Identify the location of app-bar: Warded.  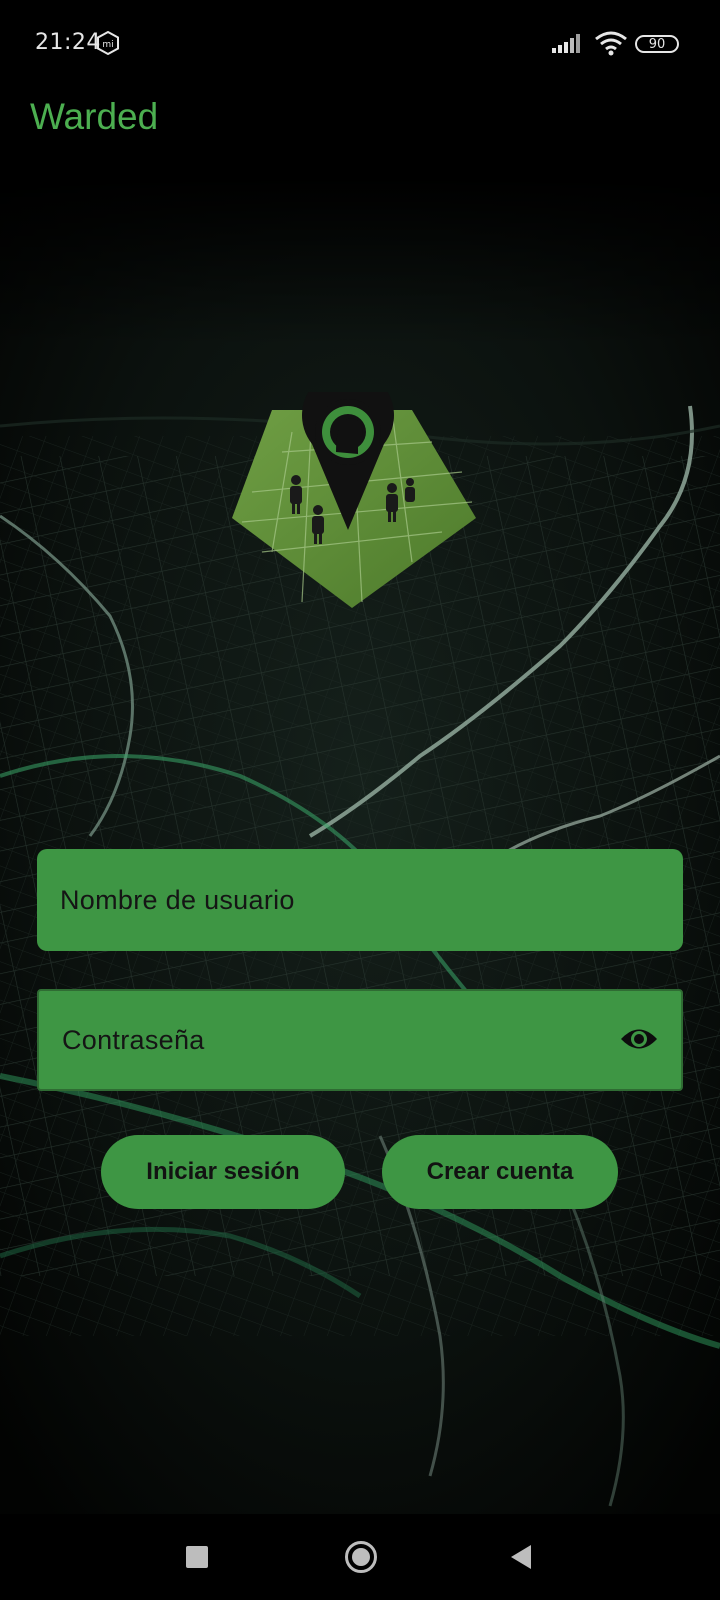
(360, 131).